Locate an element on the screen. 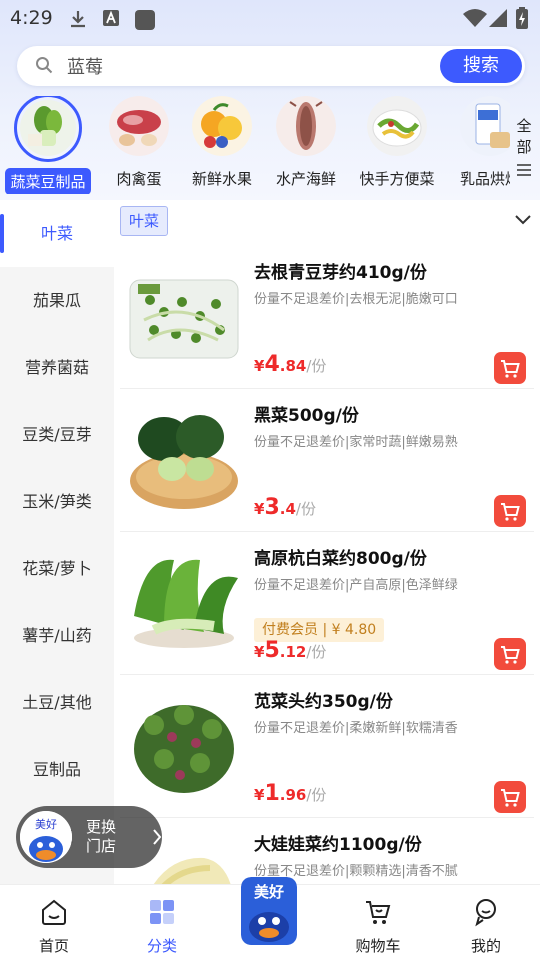 The height and width of the screenshot is (960, 540). search-bar: 蓝莓 搜索 is located at coordinates (271, 66).